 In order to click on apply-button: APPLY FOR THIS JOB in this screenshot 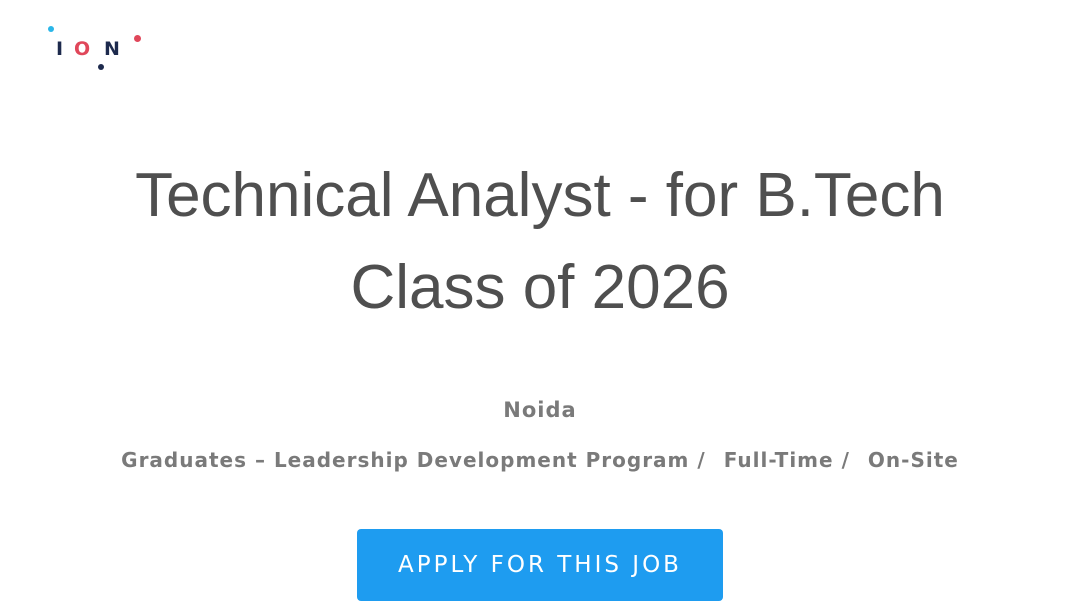, I will do `click(540, 565)`.